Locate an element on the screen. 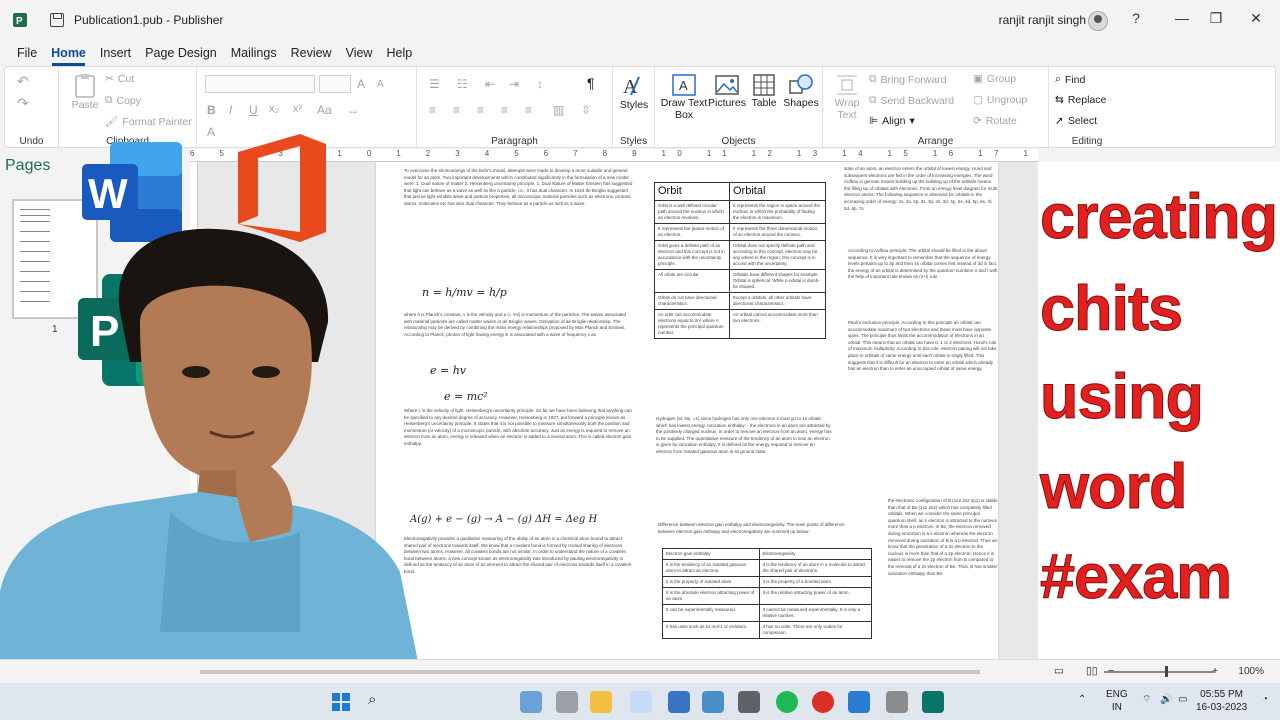 This screenshot has height=720, width=1280. font-name-dropdown is located at coordinates (260, 84).